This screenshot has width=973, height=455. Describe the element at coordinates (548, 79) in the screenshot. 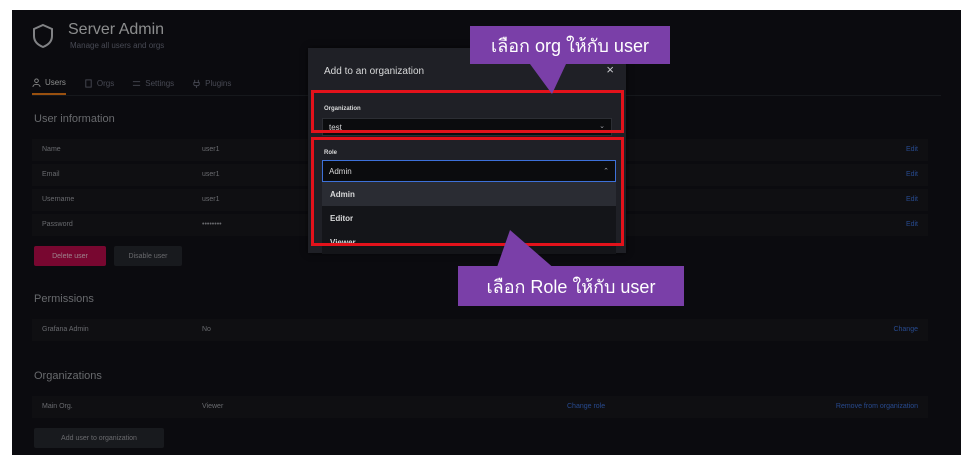

I see `org-callout-pointer` at that location.